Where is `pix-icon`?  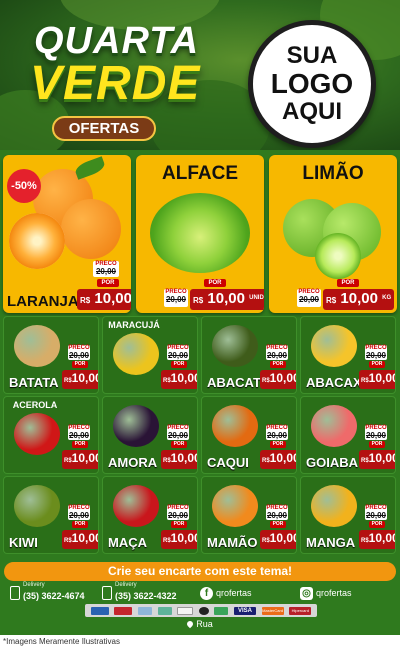
pix-icon is located at coordinates (164, 610).